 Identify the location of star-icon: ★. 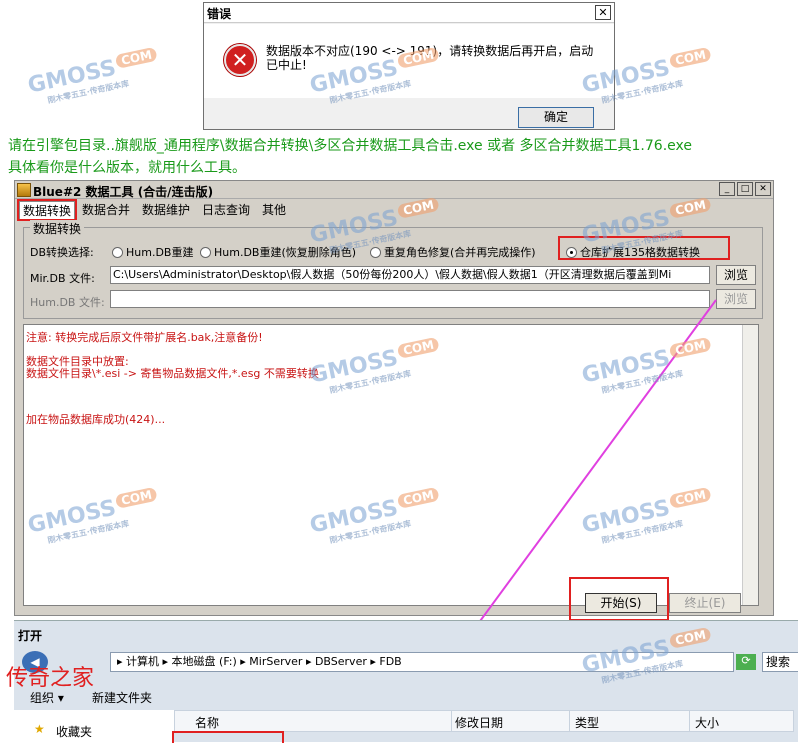
(39, 729).